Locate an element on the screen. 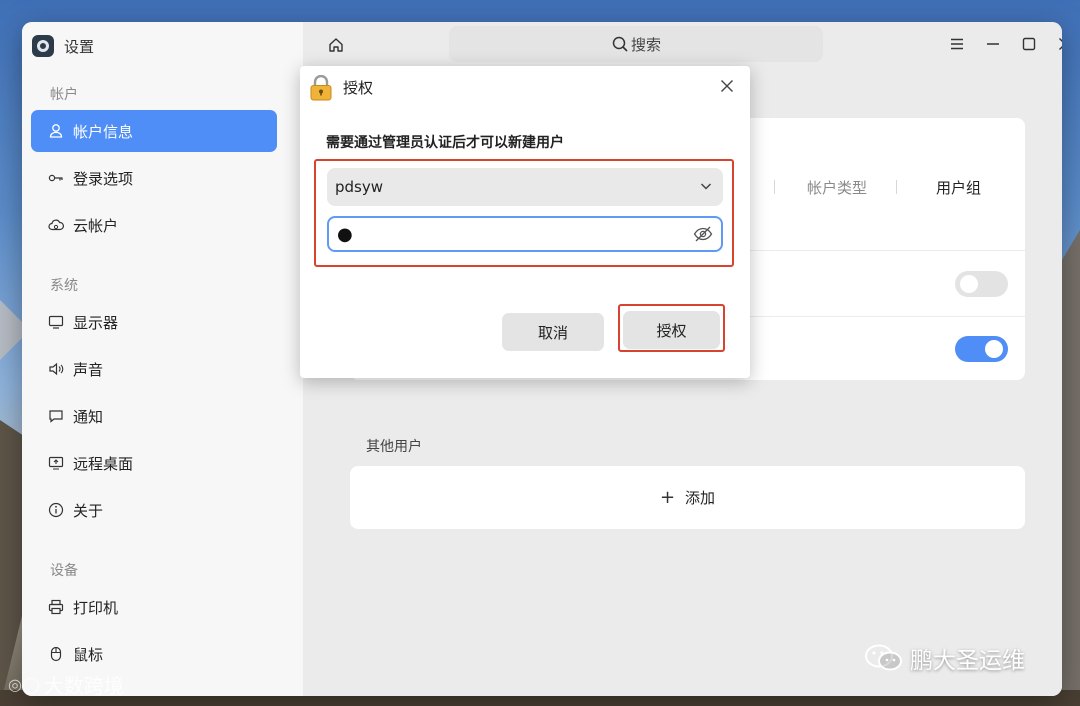  sidebar-item-cloud-account: 云帐户 is located at coordinates (154, 225).